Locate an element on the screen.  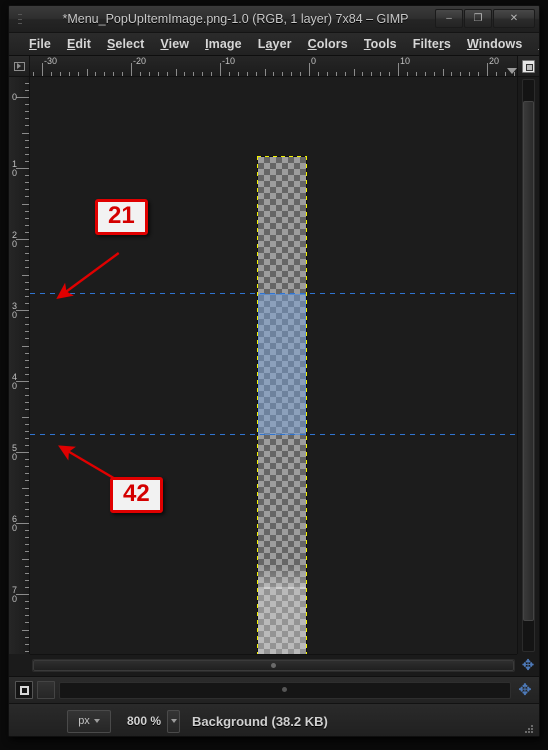
menu-image: Image is located at coordinates (223, 44).